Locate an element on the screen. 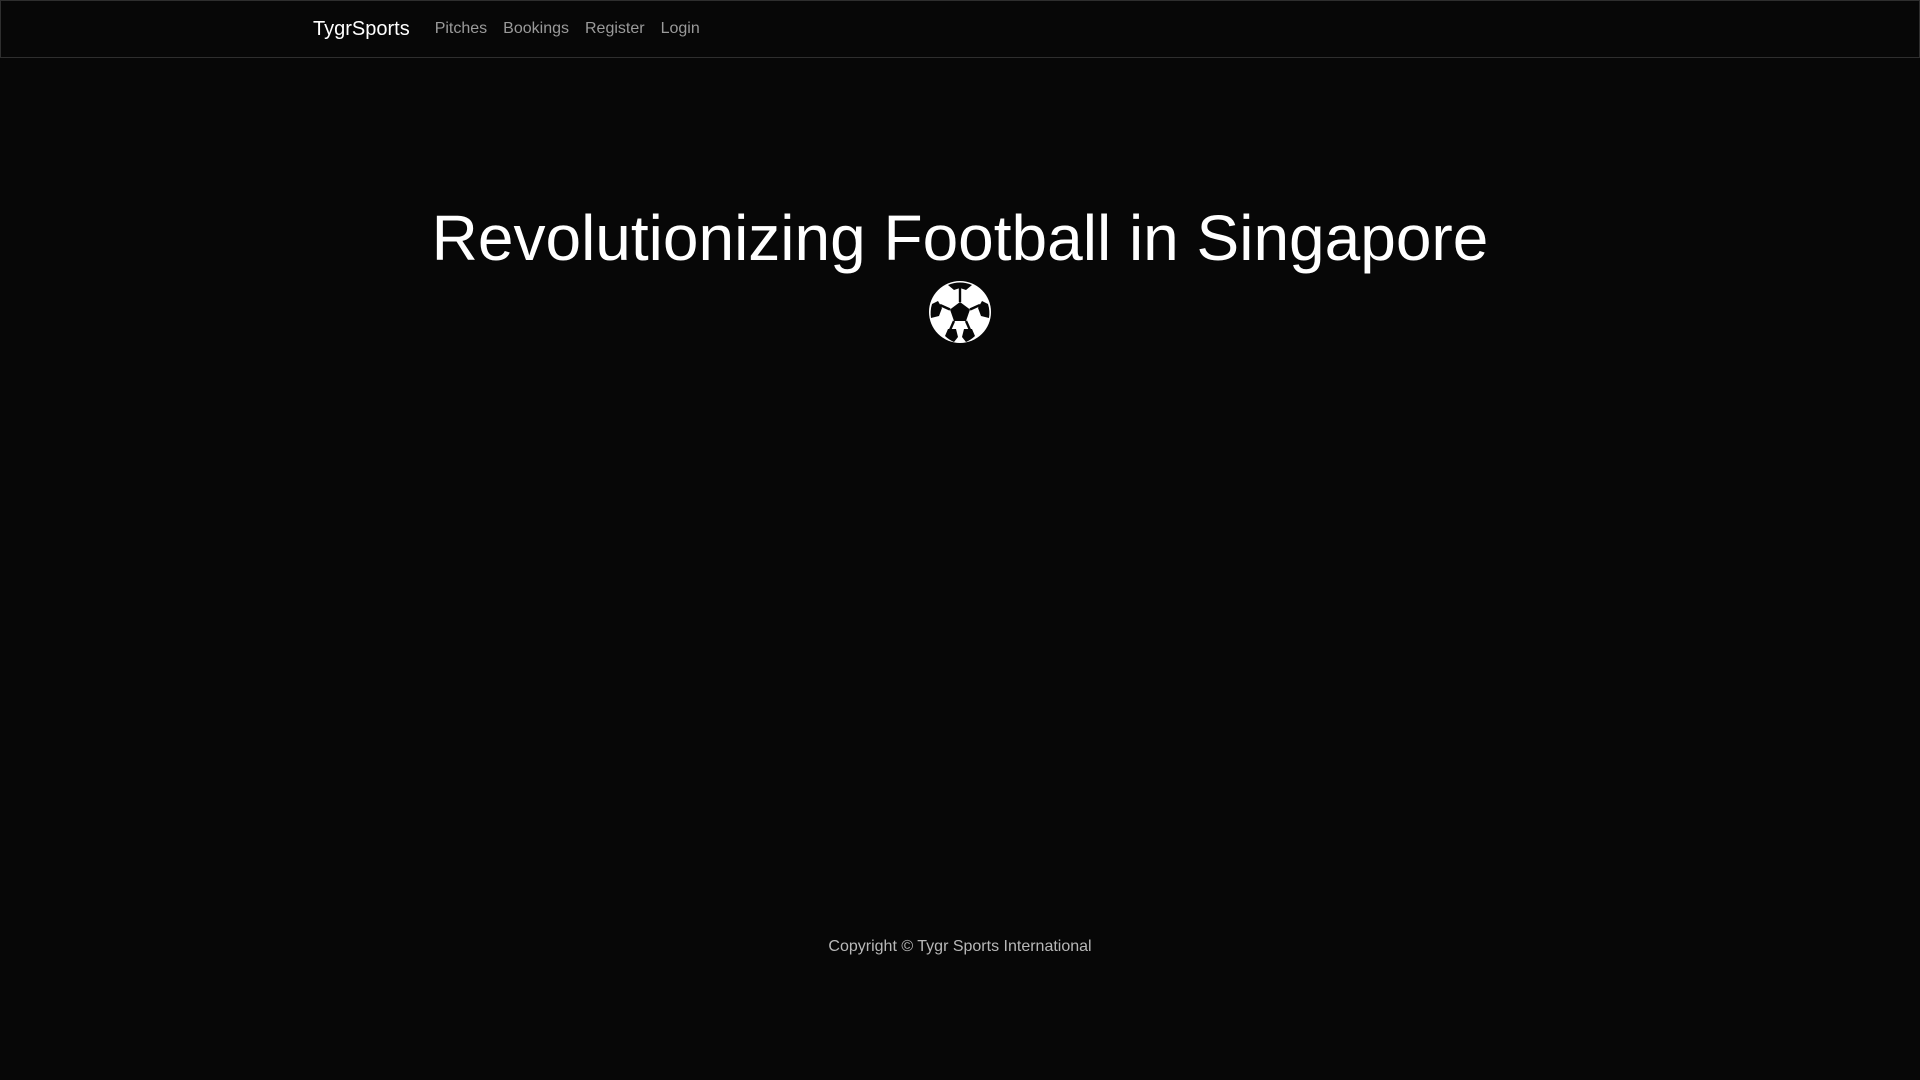 Image resolution: width=1920 pixels, height=1080 pixels. footer: Copyright © Tygr Sports International is located at coordinates (960, 947).